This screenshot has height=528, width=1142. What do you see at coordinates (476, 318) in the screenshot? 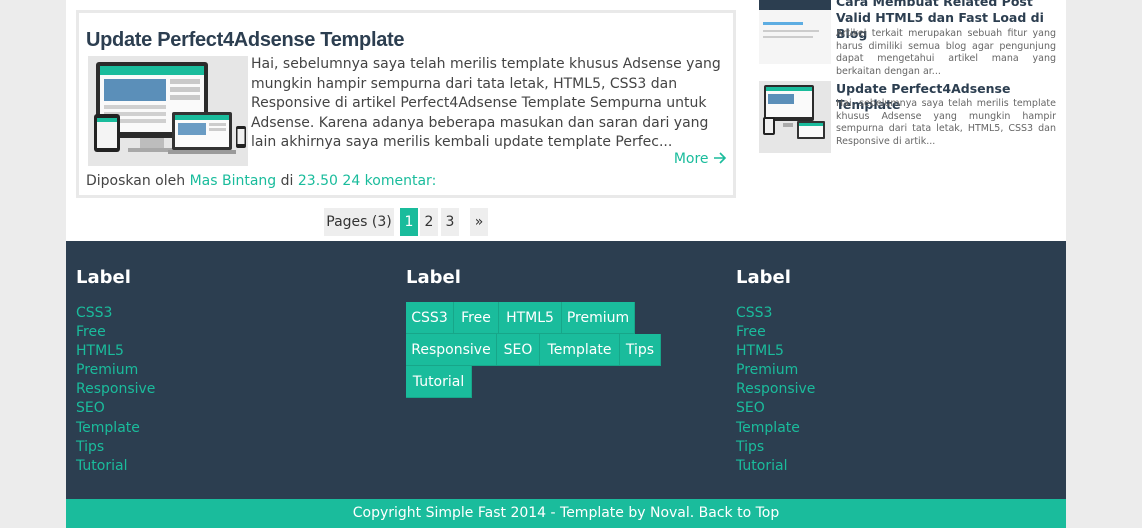
I see `tag-free: Free` at bounding box center [476, 318].